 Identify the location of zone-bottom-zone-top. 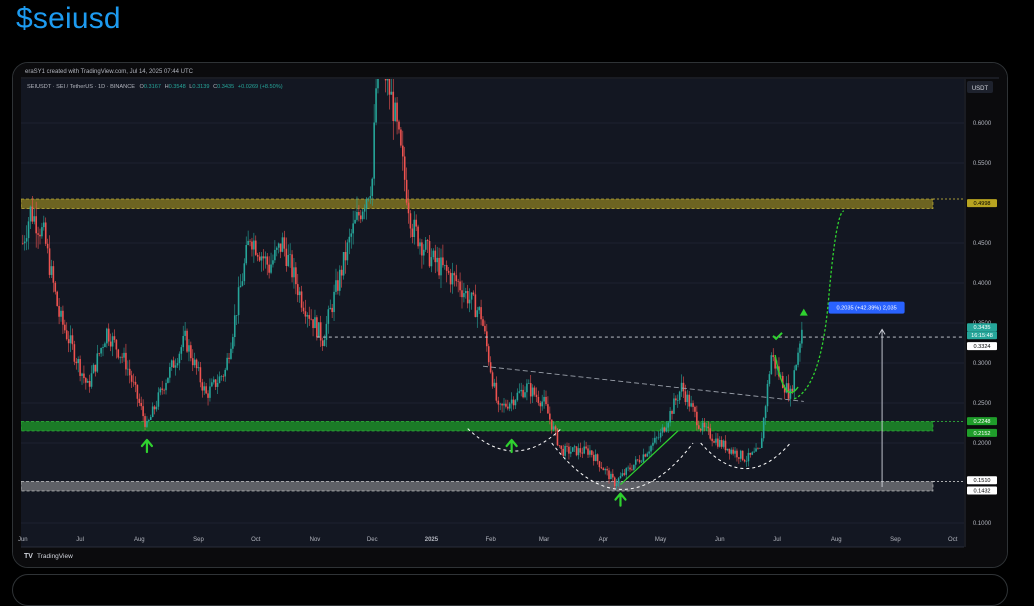
(477, 486).